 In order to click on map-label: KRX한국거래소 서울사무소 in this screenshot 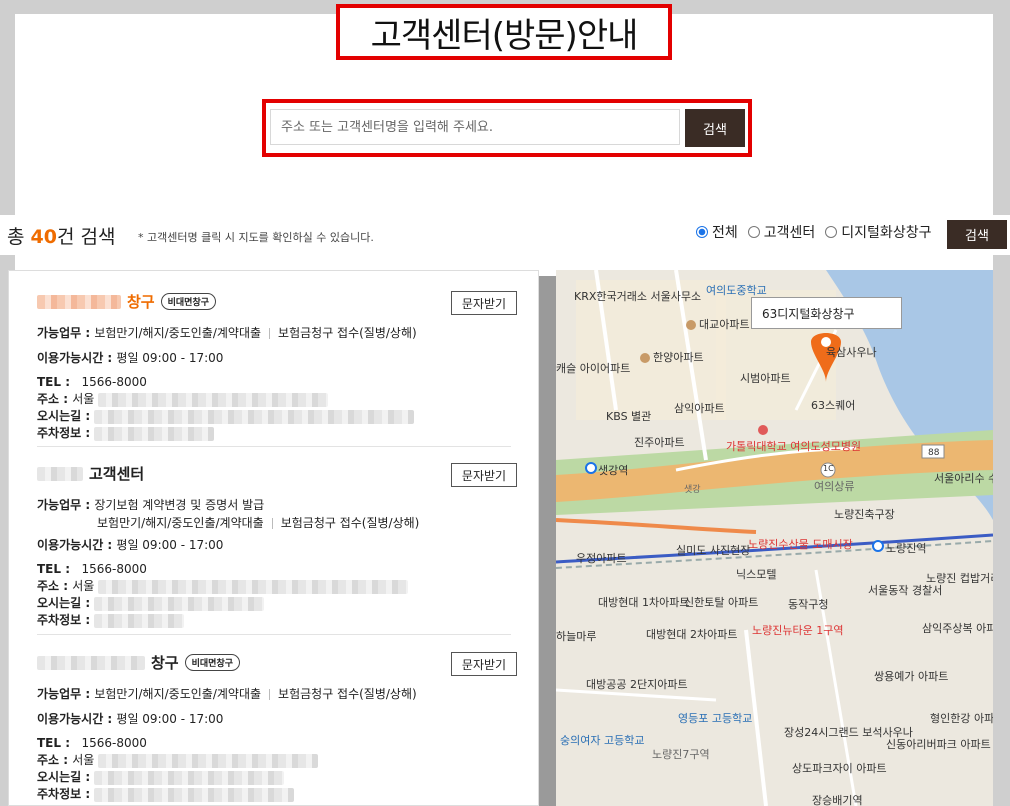, I will do `click(638, 296)`.